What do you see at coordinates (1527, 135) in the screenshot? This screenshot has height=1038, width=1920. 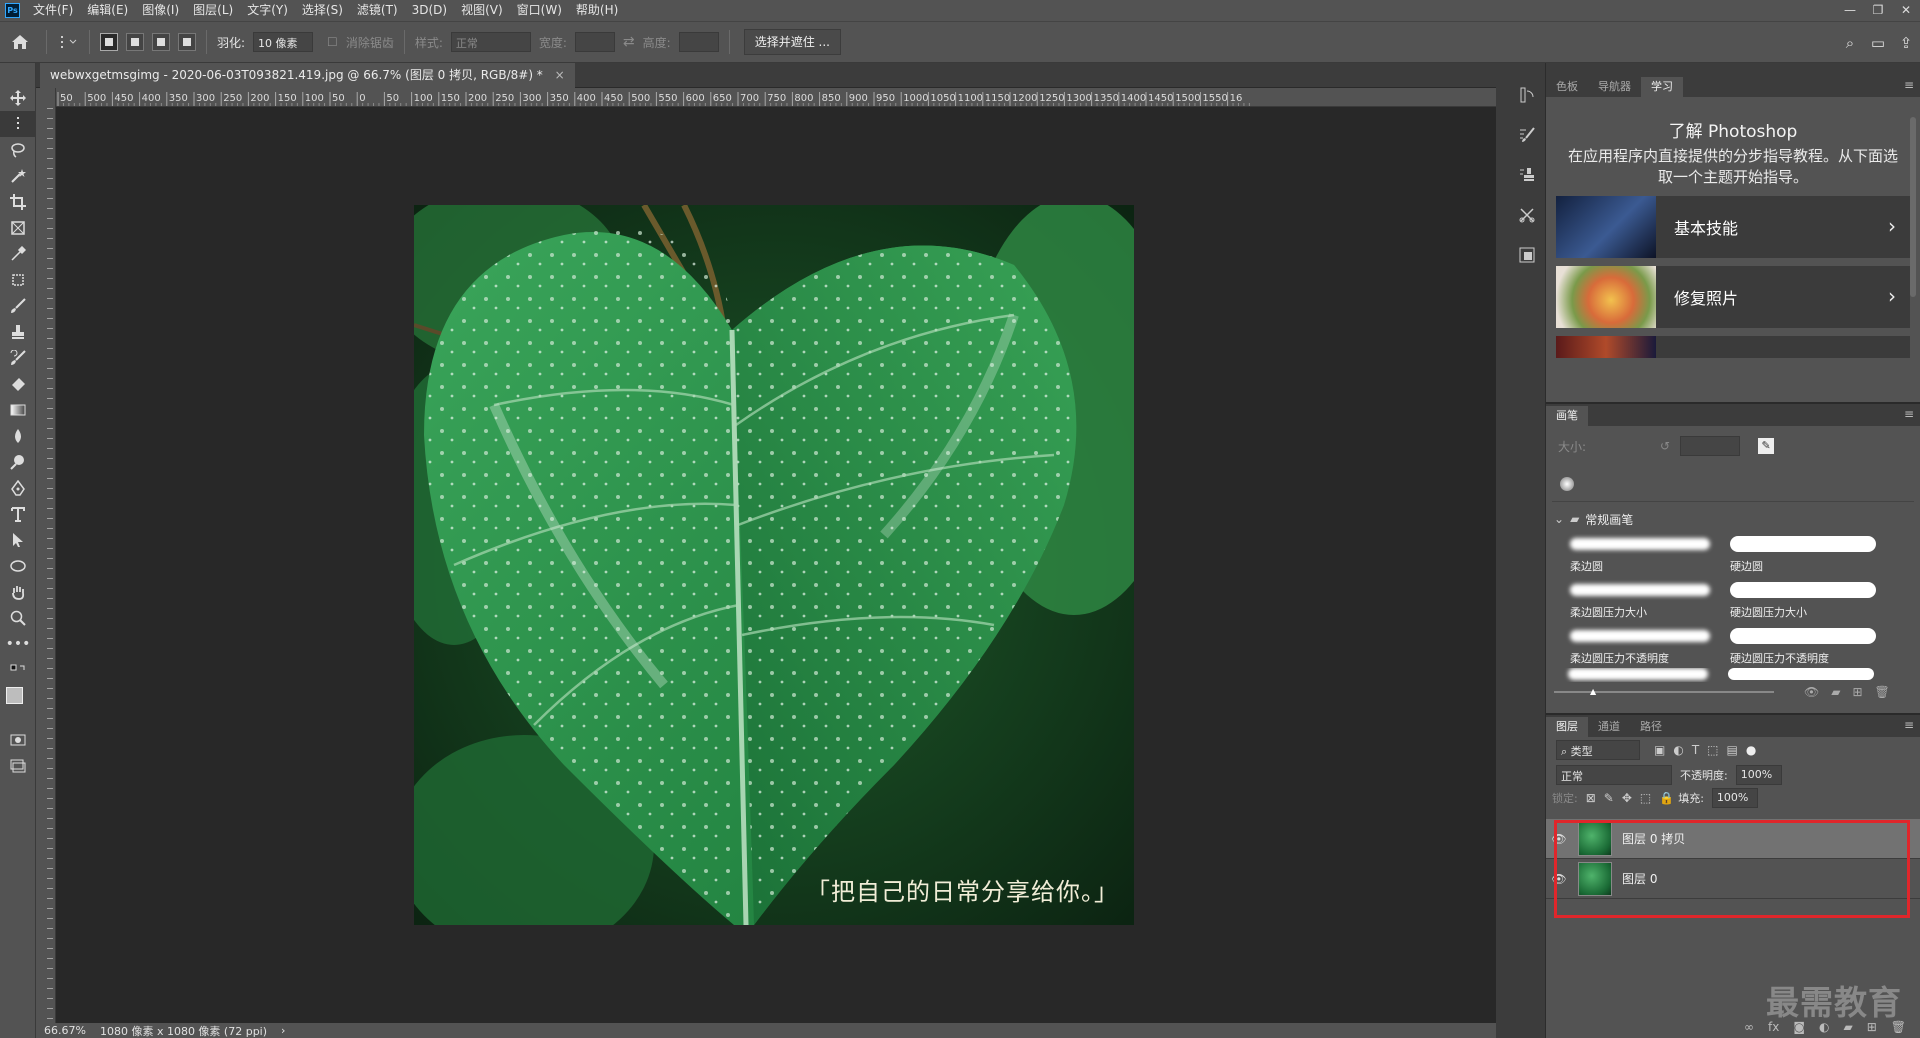 I see `brush-settings-panel-icon` at bounding box center [1527, 135].